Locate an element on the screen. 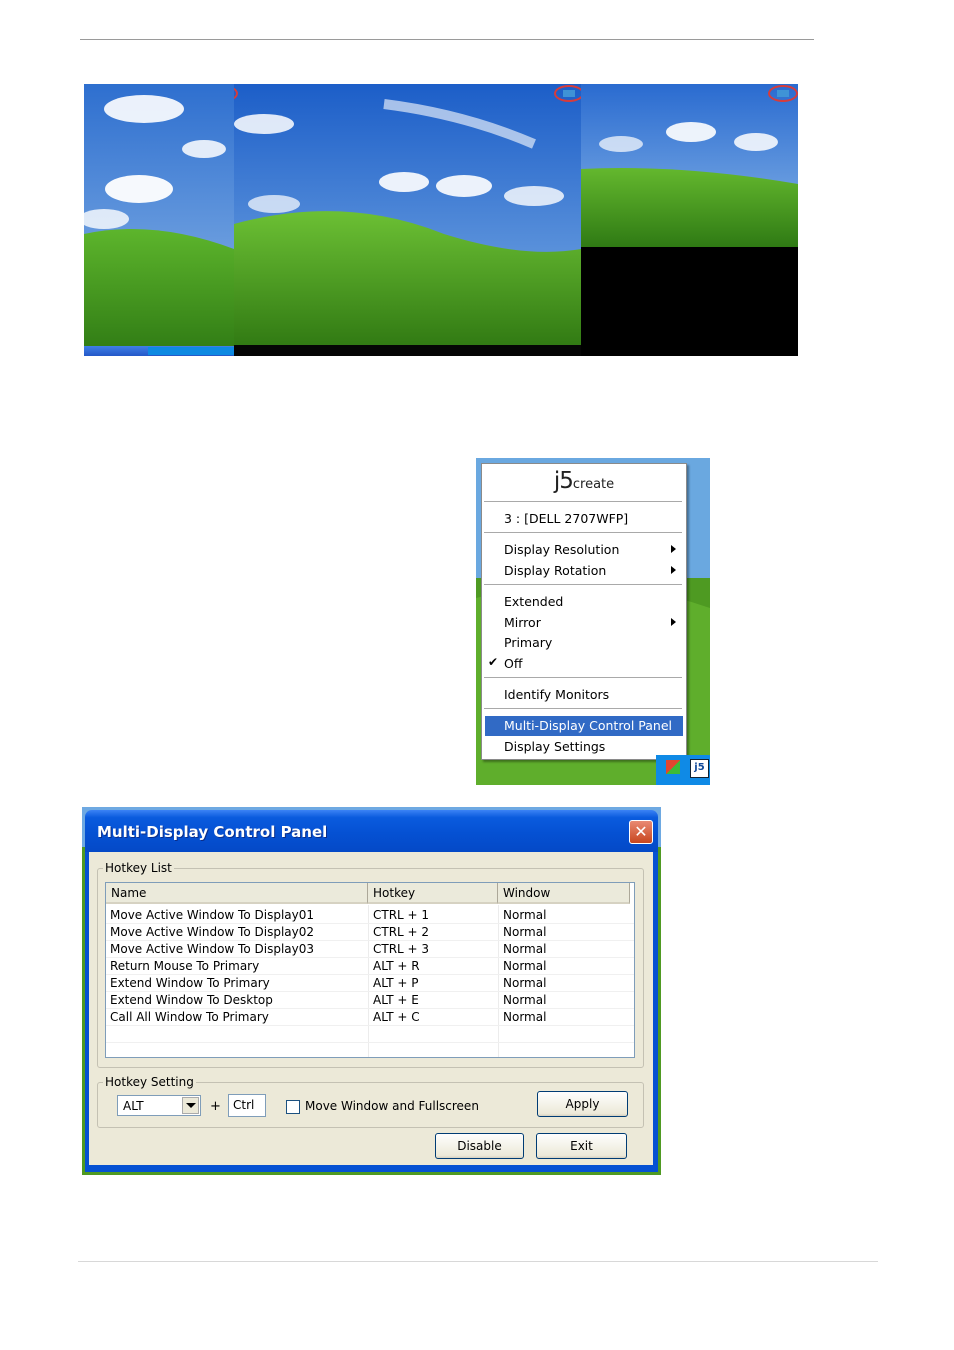  page-top-rule is located at coordinates (447, 39).